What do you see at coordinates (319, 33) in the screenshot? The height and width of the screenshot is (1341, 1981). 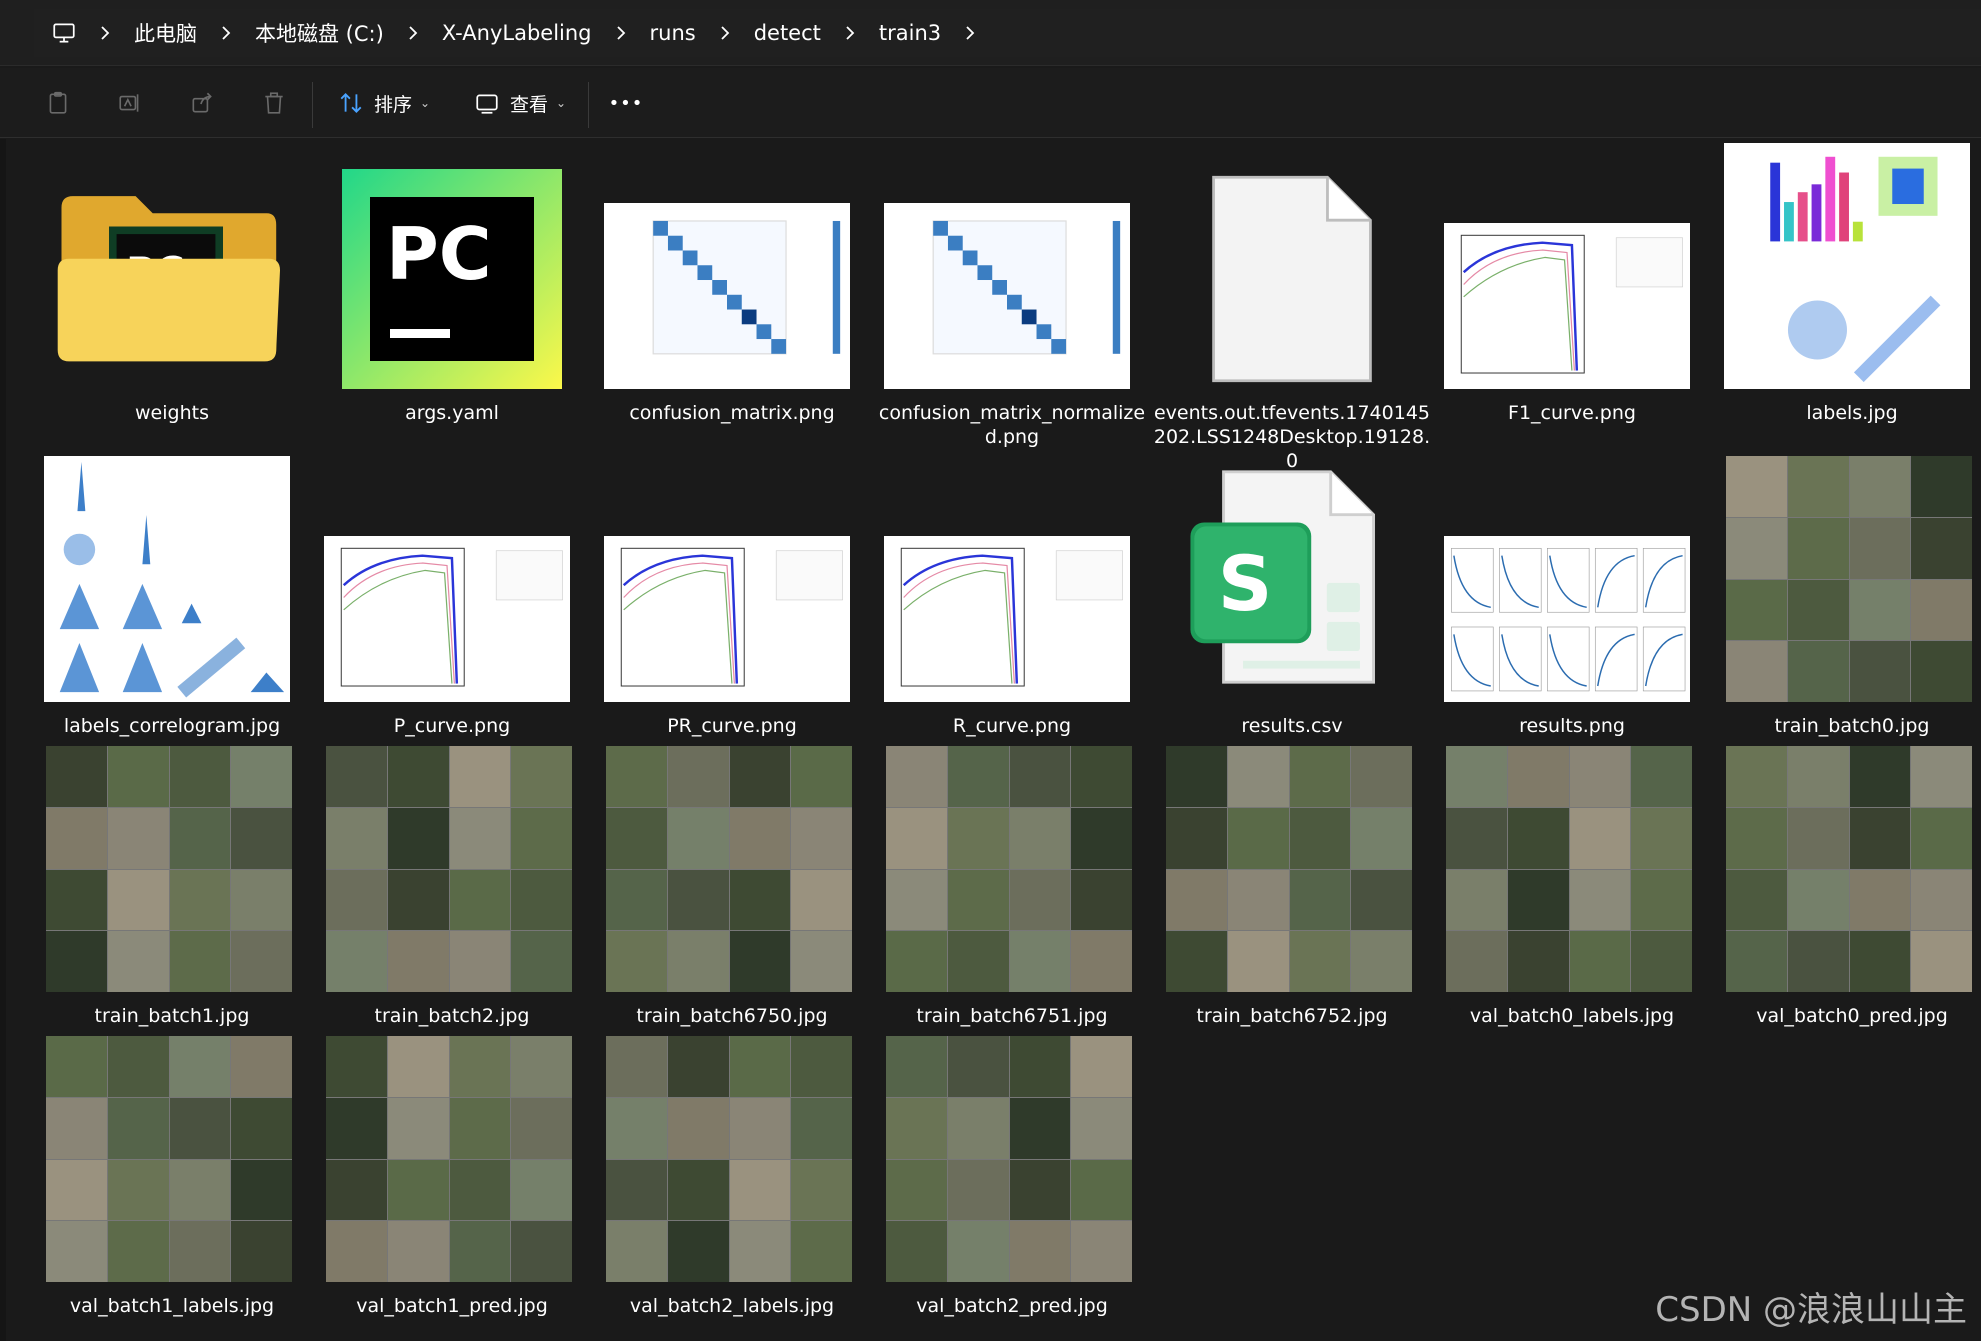 I see `breadcrumb-item-local-disk: 本地磁盘 (C:)` at bounding box center [319, 33].